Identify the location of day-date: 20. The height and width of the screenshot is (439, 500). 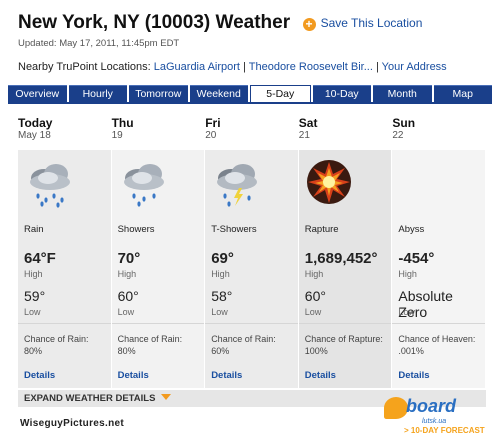
(211, 135).